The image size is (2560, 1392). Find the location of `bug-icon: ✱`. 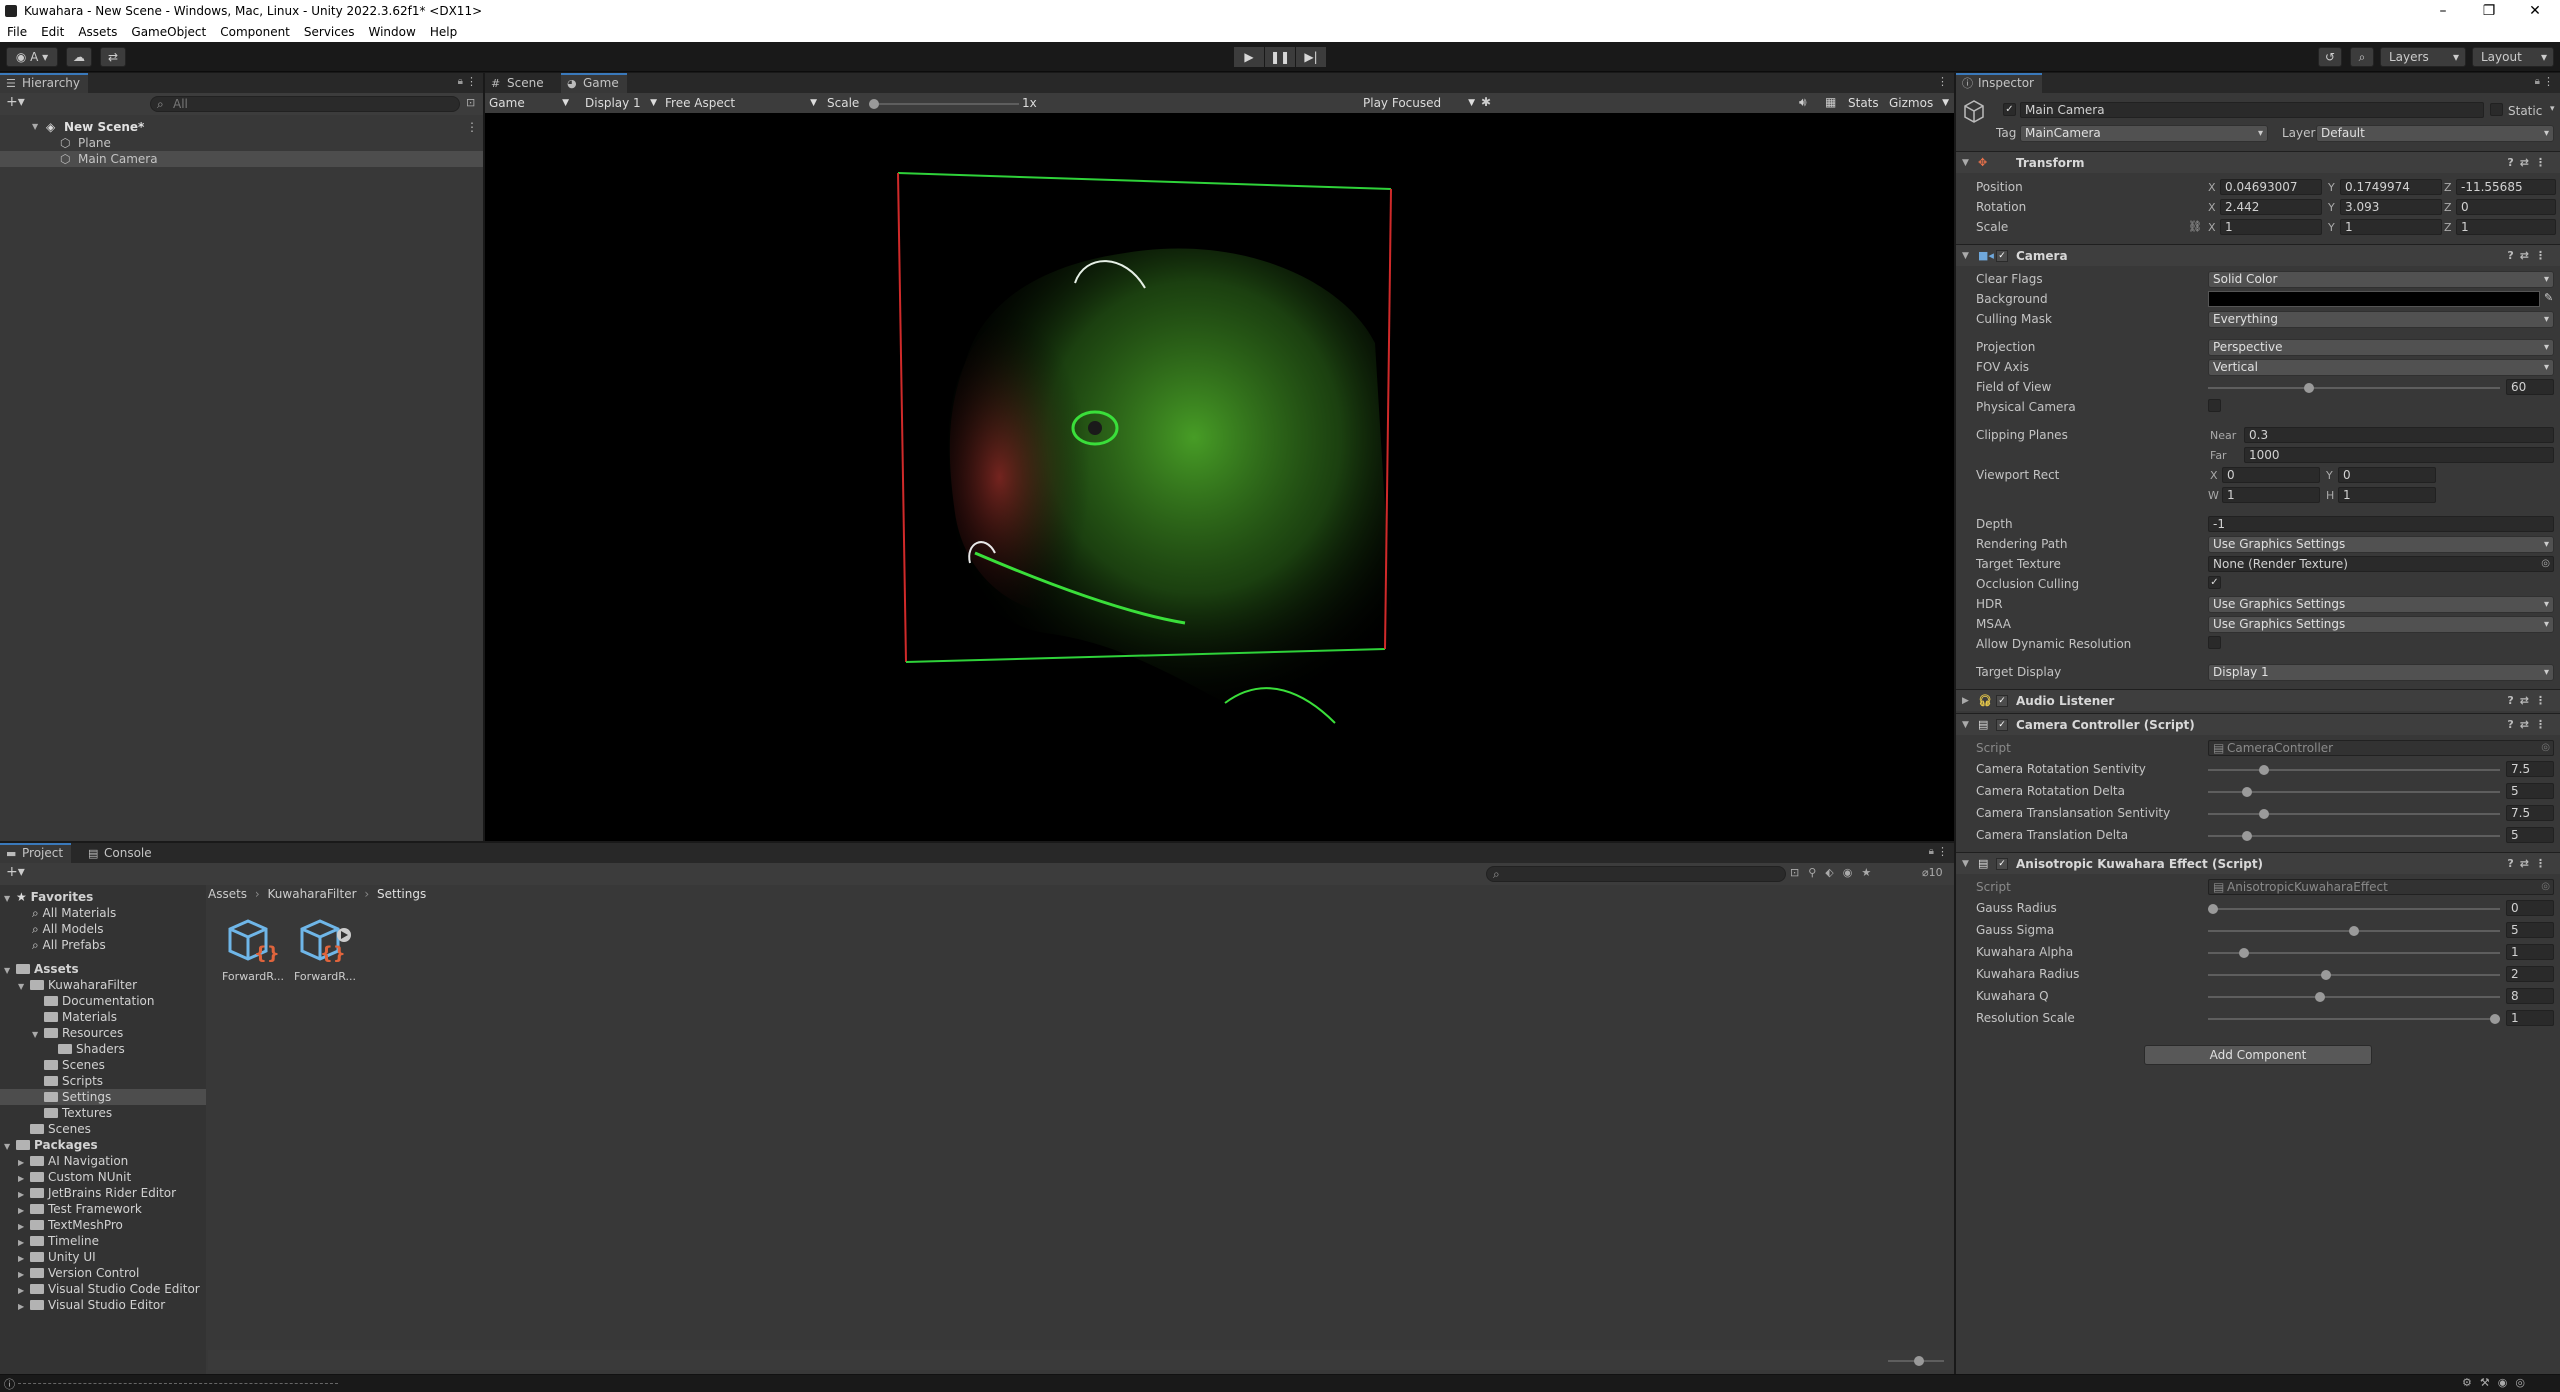

bug-icon: ✱ is located at coordinates (1486, 102).